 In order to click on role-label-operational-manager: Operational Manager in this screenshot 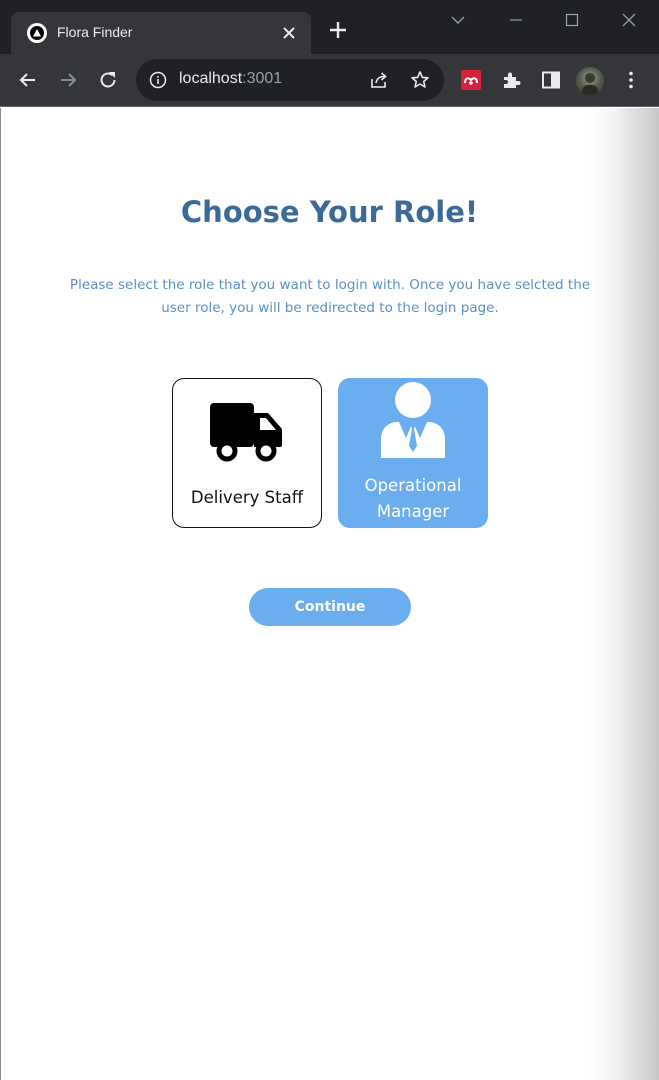, I will do `click(413, 498)`.